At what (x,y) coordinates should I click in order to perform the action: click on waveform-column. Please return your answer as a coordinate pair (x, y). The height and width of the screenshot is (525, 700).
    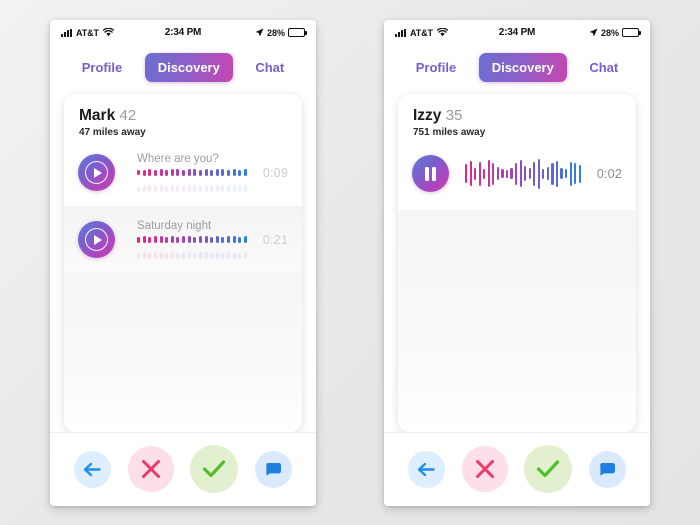
    Looking at the image, I should click on (520, 173).